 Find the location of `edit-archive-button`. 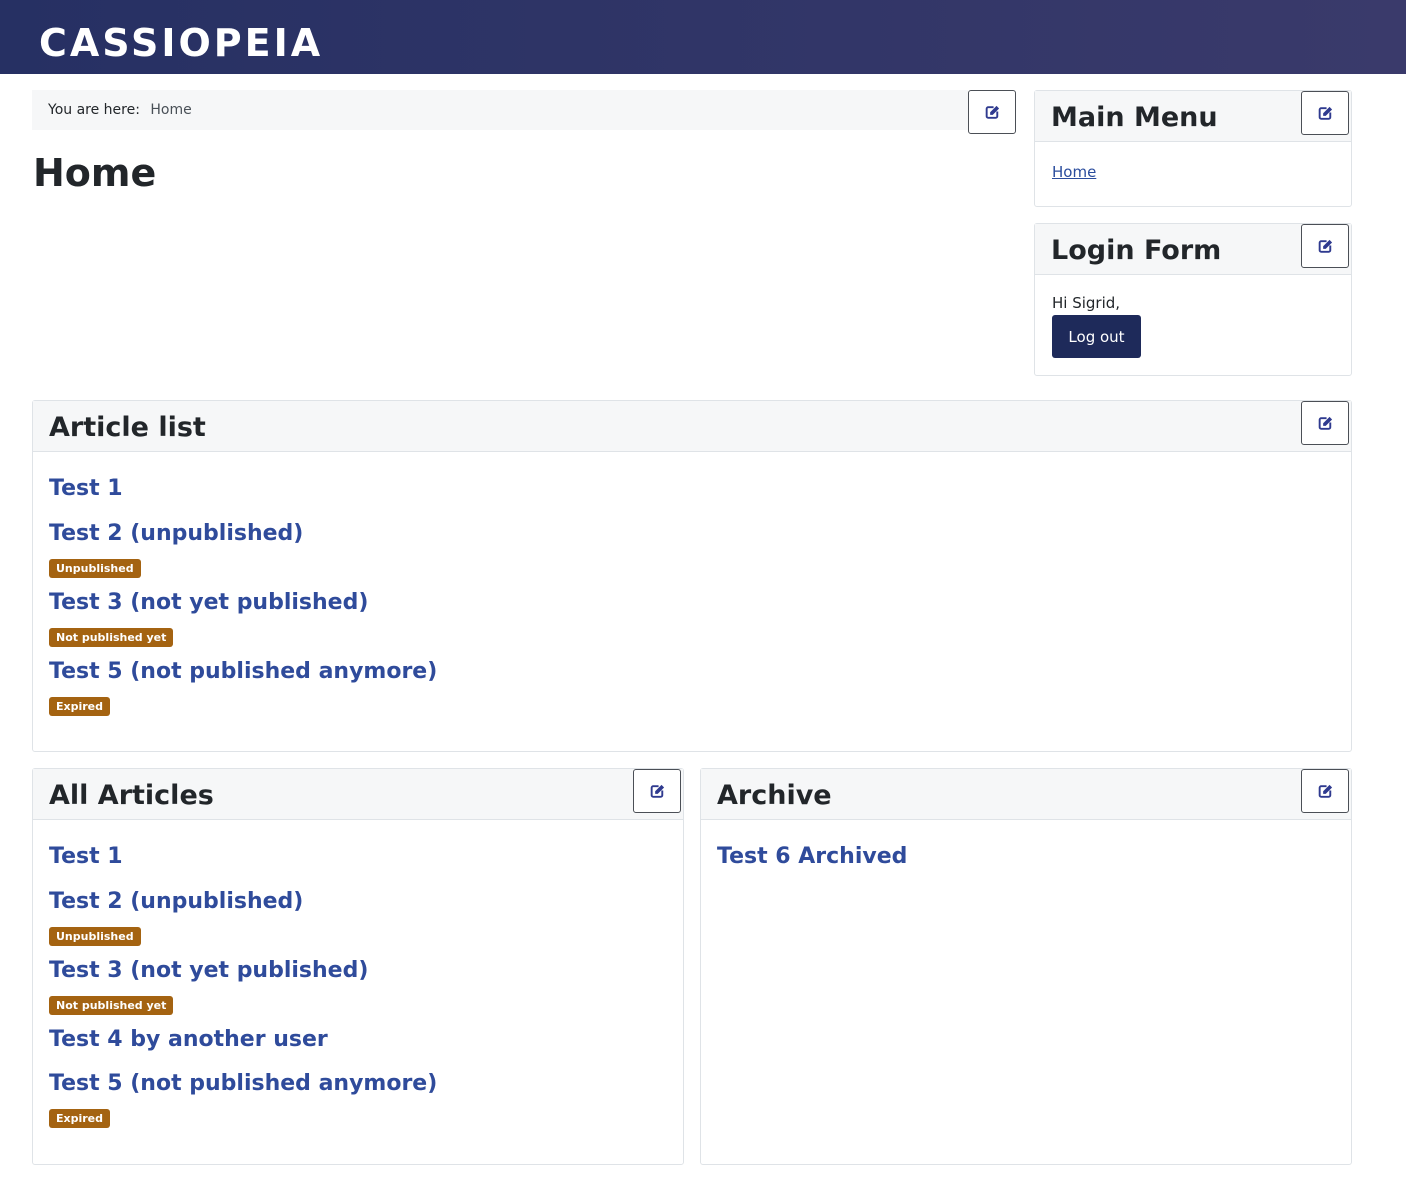

edit-archive-button is located at coordinates (1325, 791).